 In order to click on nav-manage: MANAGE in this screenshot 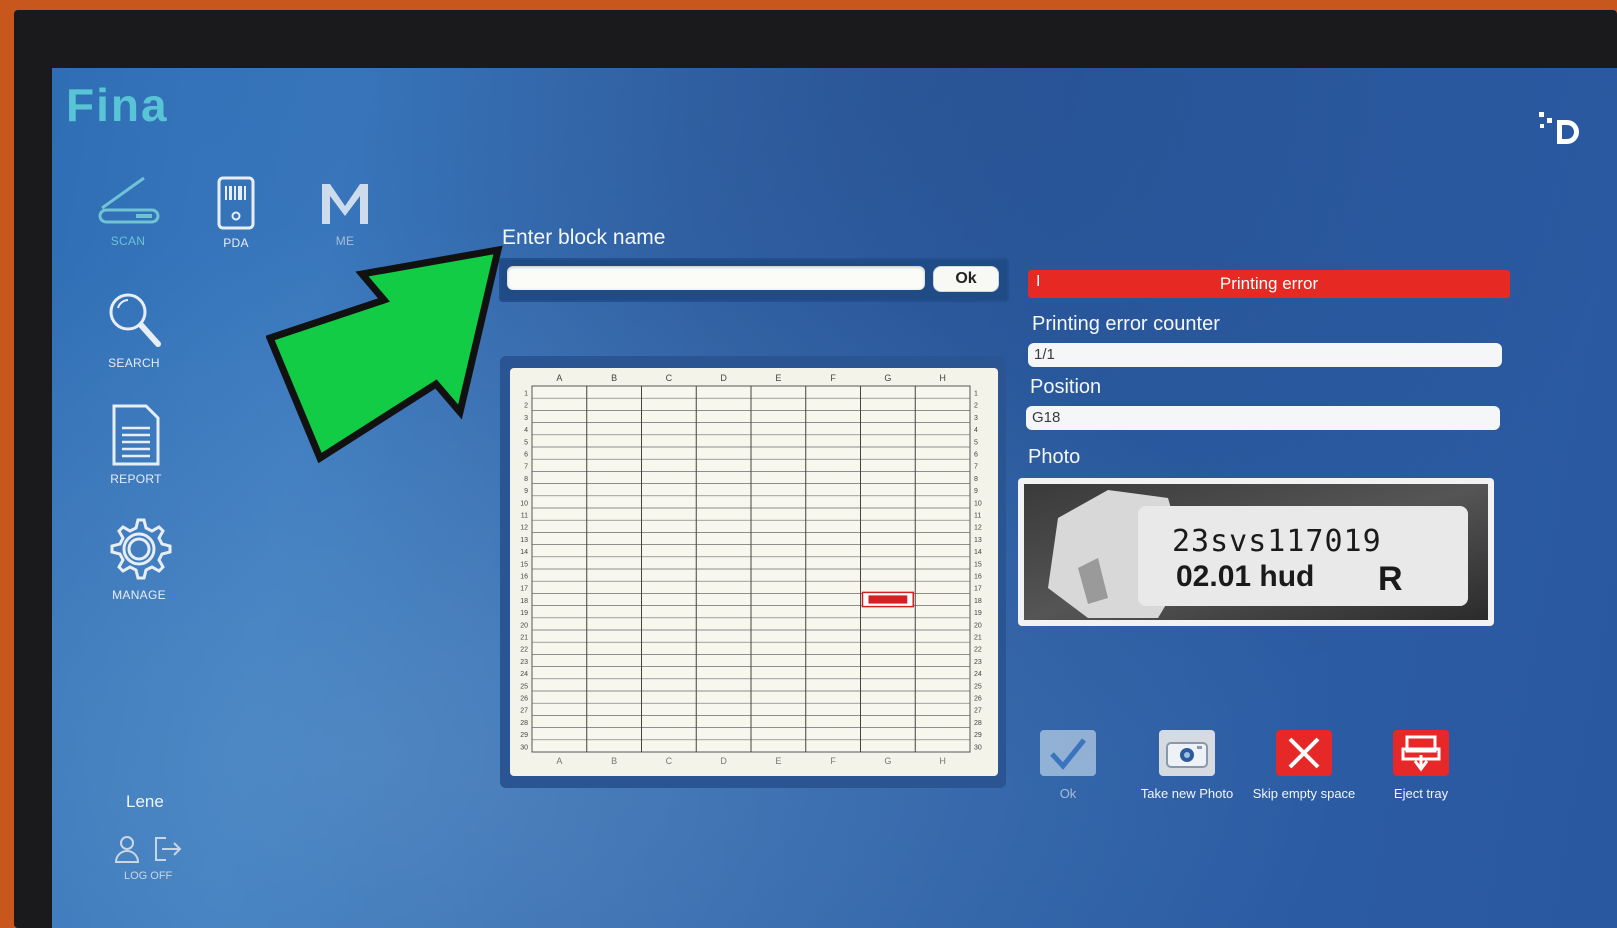, I will do `click(139, 559)`.